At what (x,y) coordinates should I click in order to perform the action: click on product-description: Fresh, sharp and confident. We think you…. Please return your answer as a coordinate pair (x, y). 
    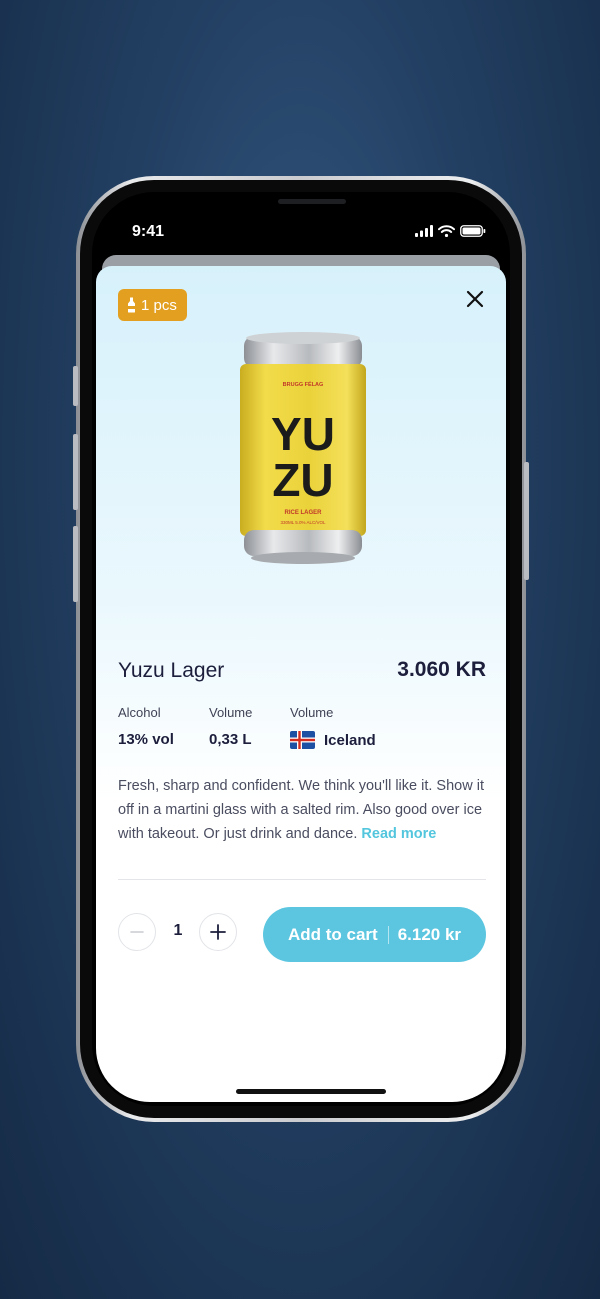
    Looking at the image, I should click on (303, 810).